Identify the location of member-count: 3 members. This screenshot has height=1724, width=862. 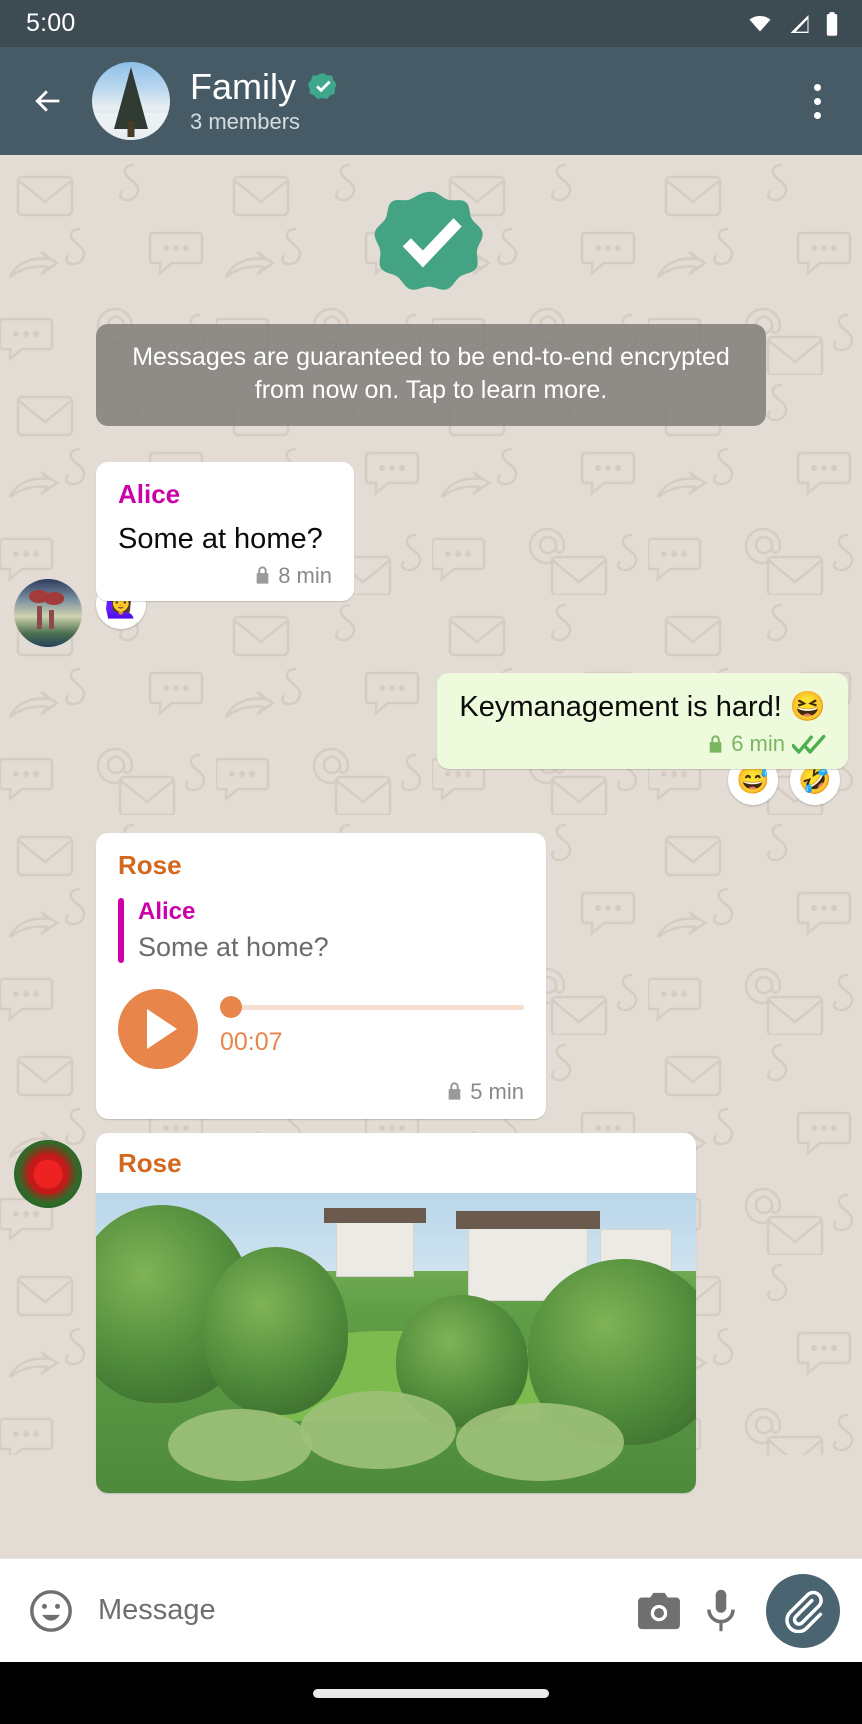
(245, 121).